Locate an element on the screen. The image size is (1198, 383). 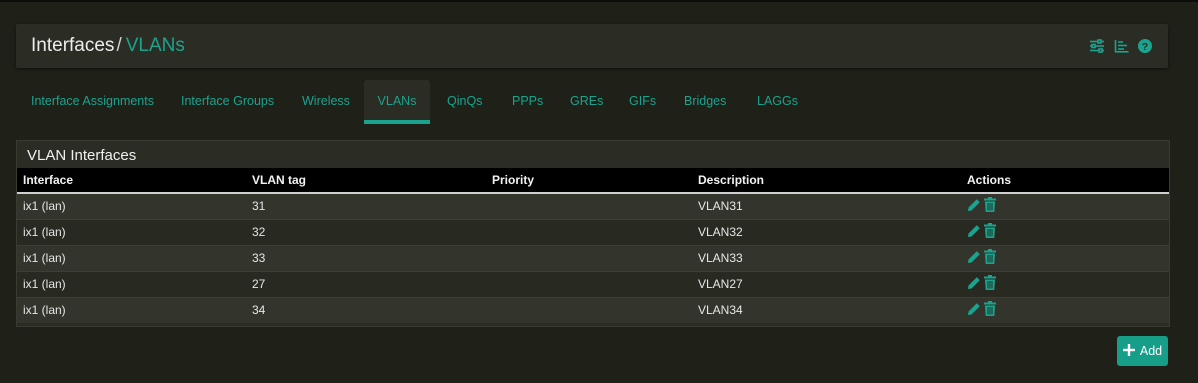
tab-qinqs: QinQs is located at coordinates (464, 102).